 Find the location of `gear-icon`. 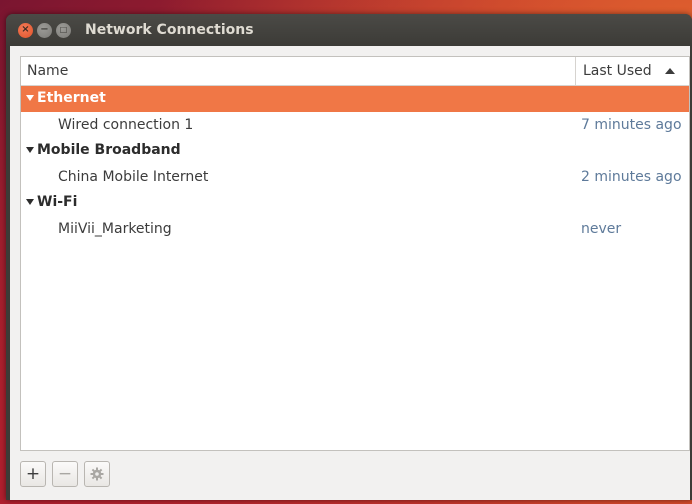

gear-icon is located at coordinates (97, 474).